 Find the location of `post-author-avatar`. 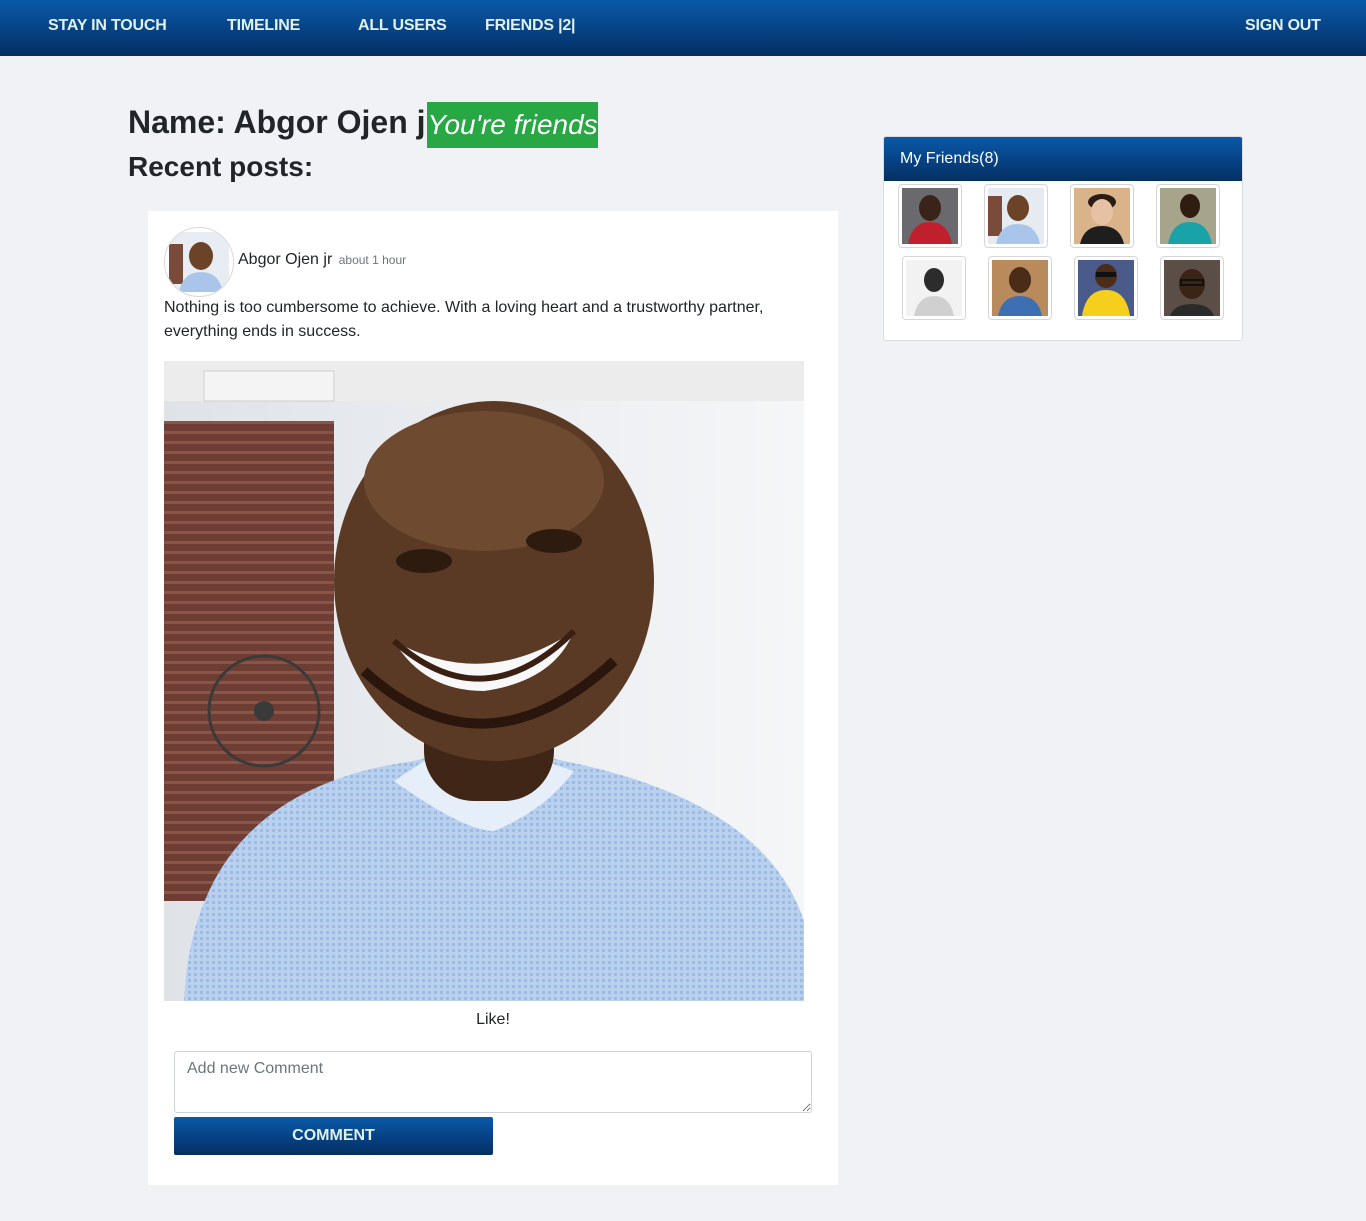

post-author-avatar is located at coordinates (199, 262).